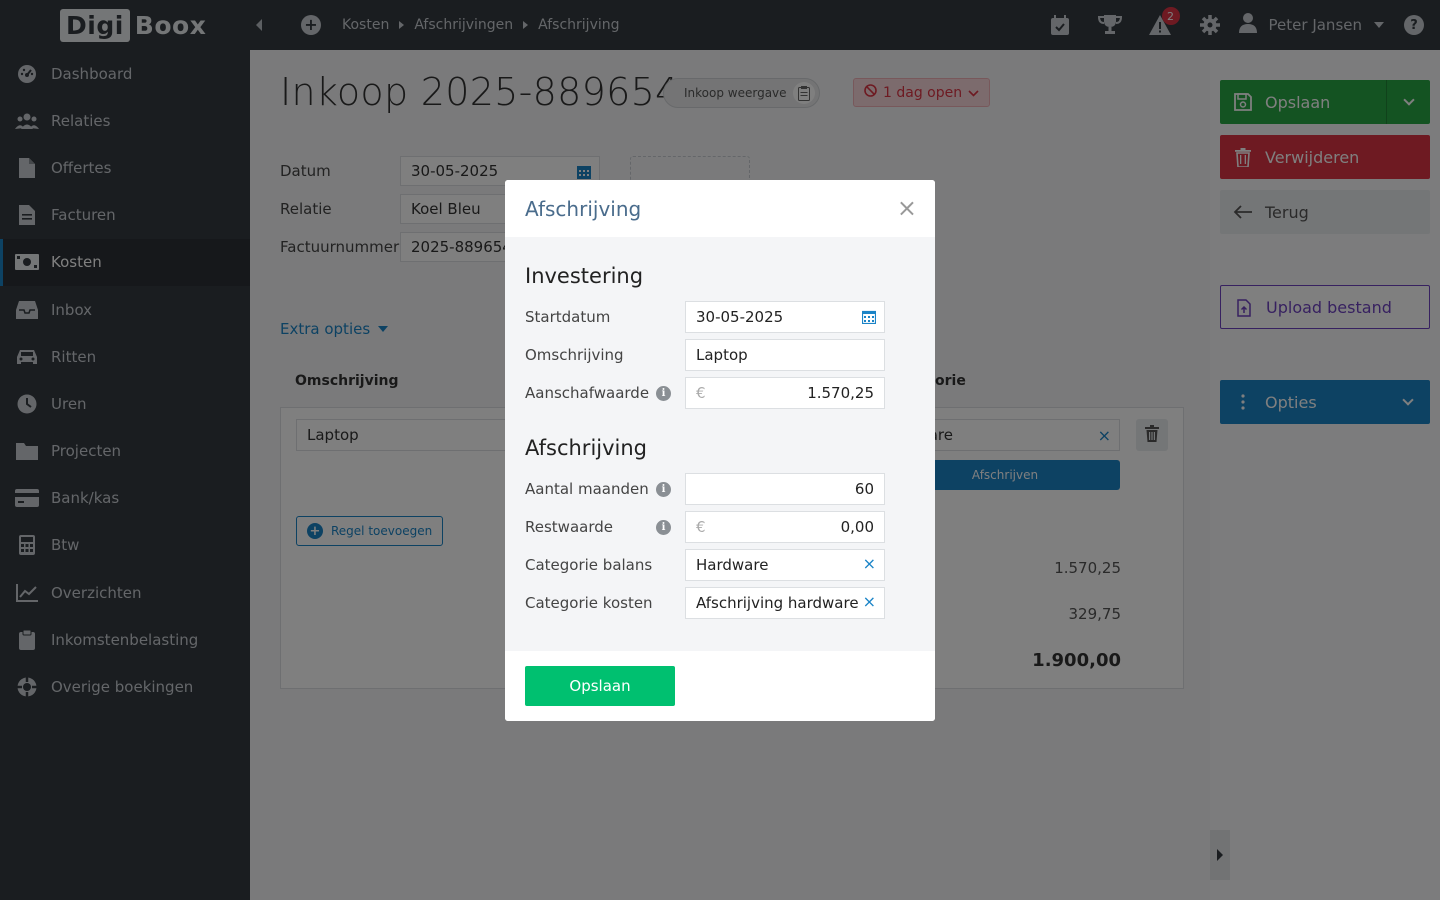  What do you see at coordinates (732, 565) in the screenshot?
I see `categorie-balans-value: Hardware` at bounding box center [732, 565].